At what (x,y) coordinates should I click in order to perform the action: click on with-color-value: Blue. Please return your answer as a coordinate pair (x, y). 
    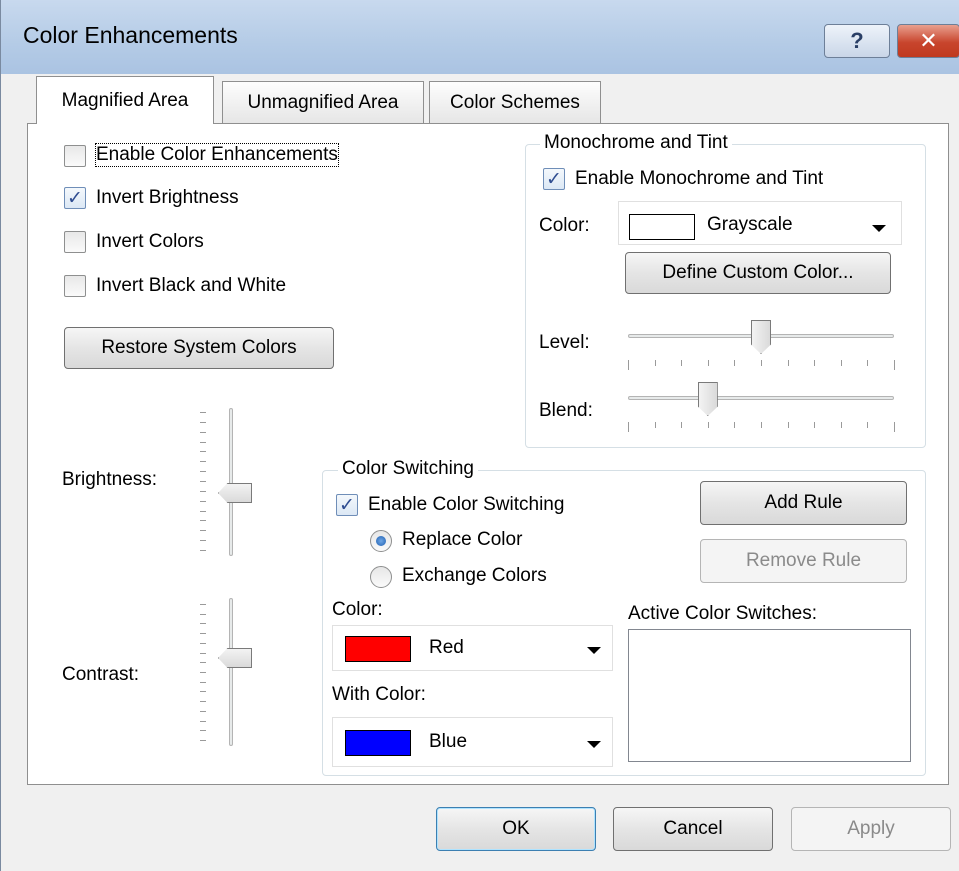
    Looking at the image, I should click on (448, 741).